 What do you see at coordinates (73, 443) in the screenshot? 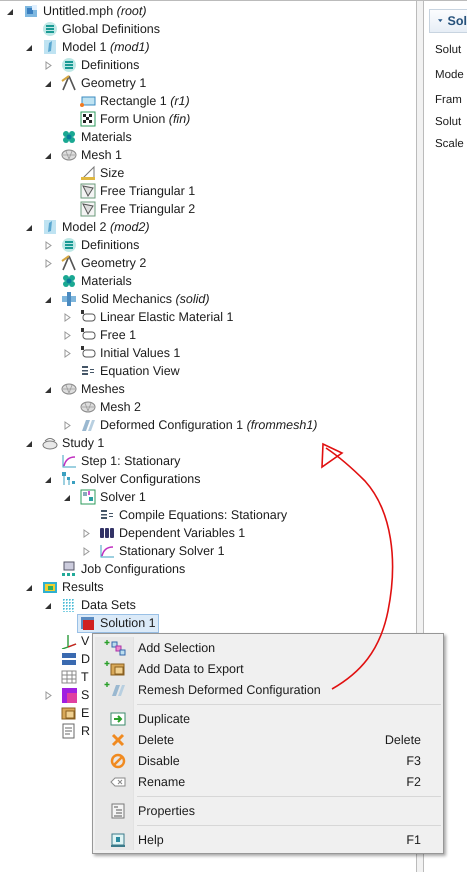
I see `tree-item: Study 1` at bounding box center [73, 443].